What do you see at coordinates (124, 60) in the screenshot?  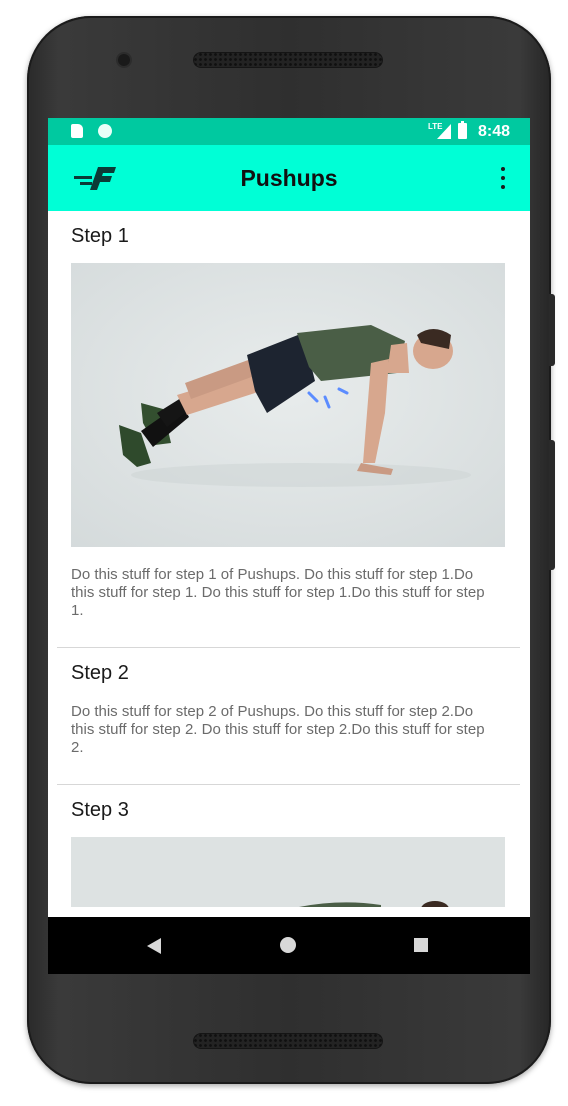 I see `front-camera` at bounding box center [124, 60].